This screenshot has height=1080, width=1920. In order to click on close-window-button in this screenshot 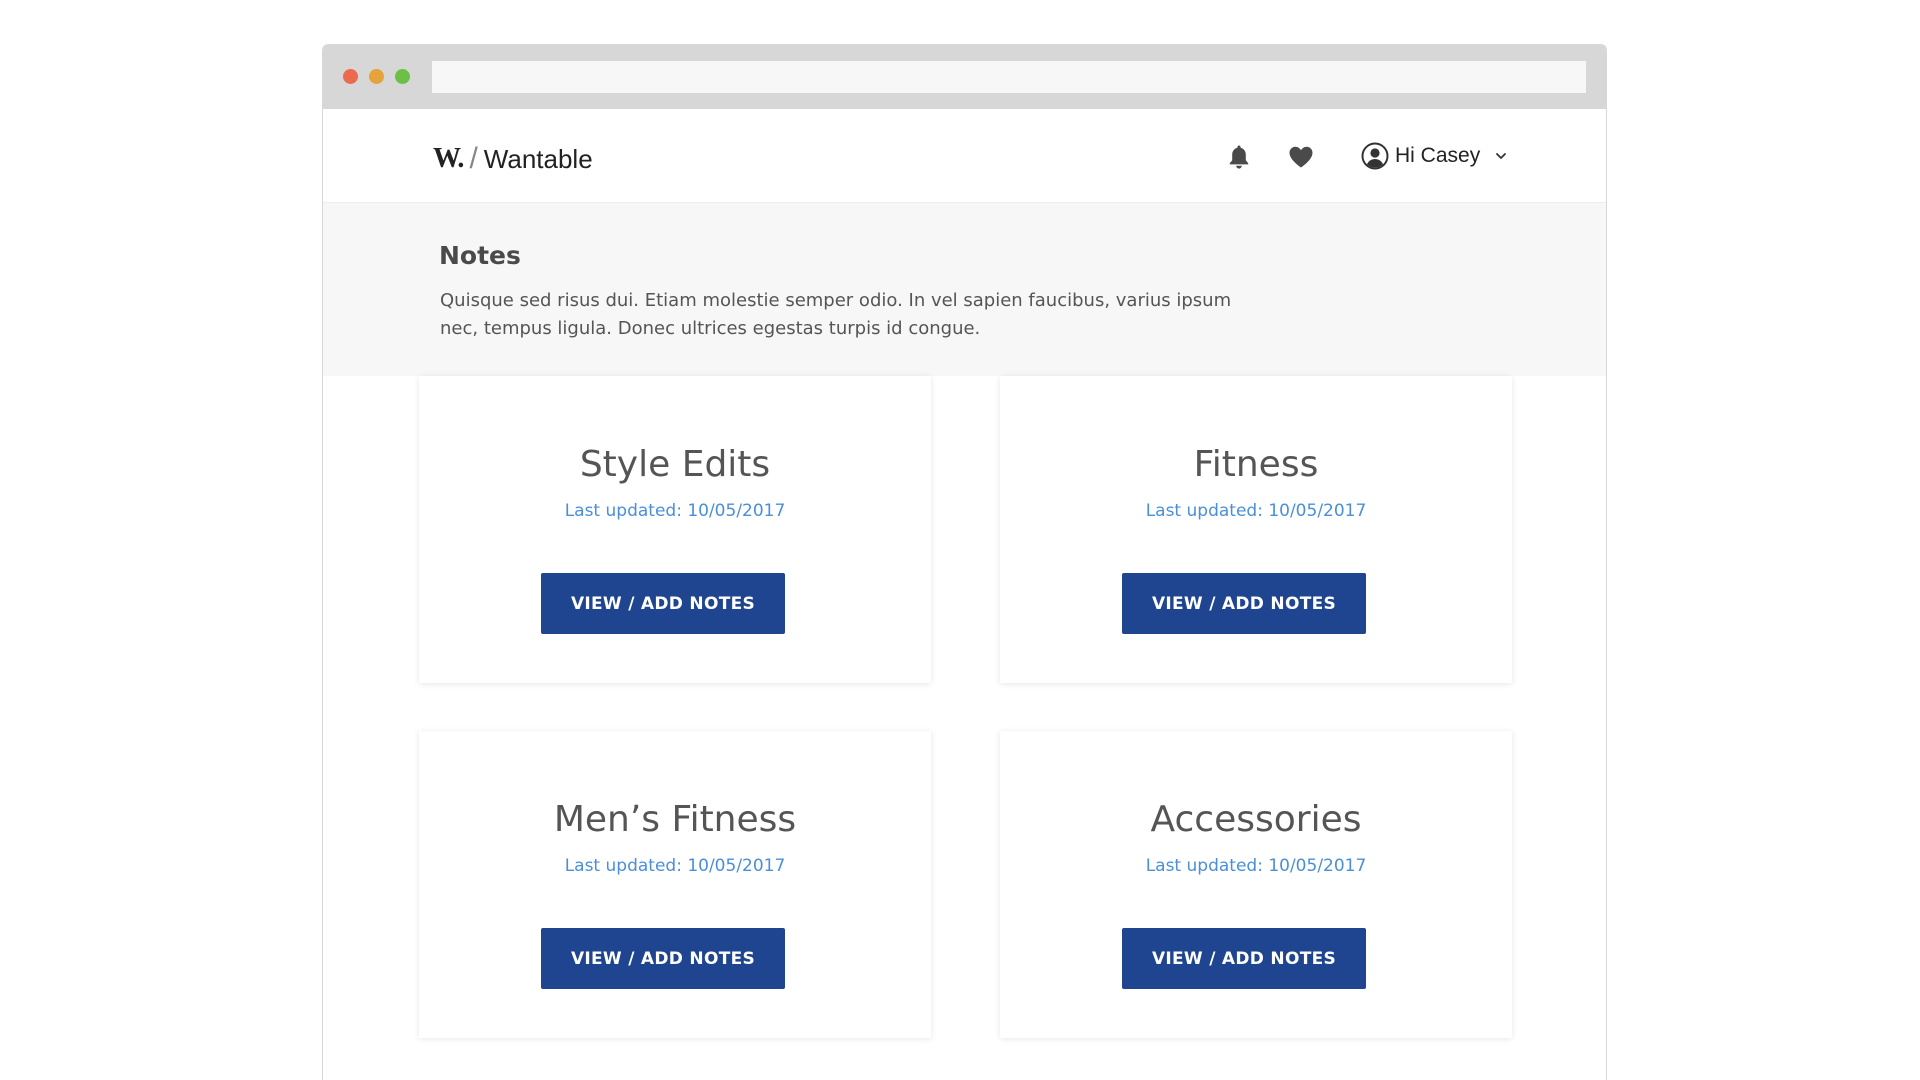, I will do `click(350, 76)`.